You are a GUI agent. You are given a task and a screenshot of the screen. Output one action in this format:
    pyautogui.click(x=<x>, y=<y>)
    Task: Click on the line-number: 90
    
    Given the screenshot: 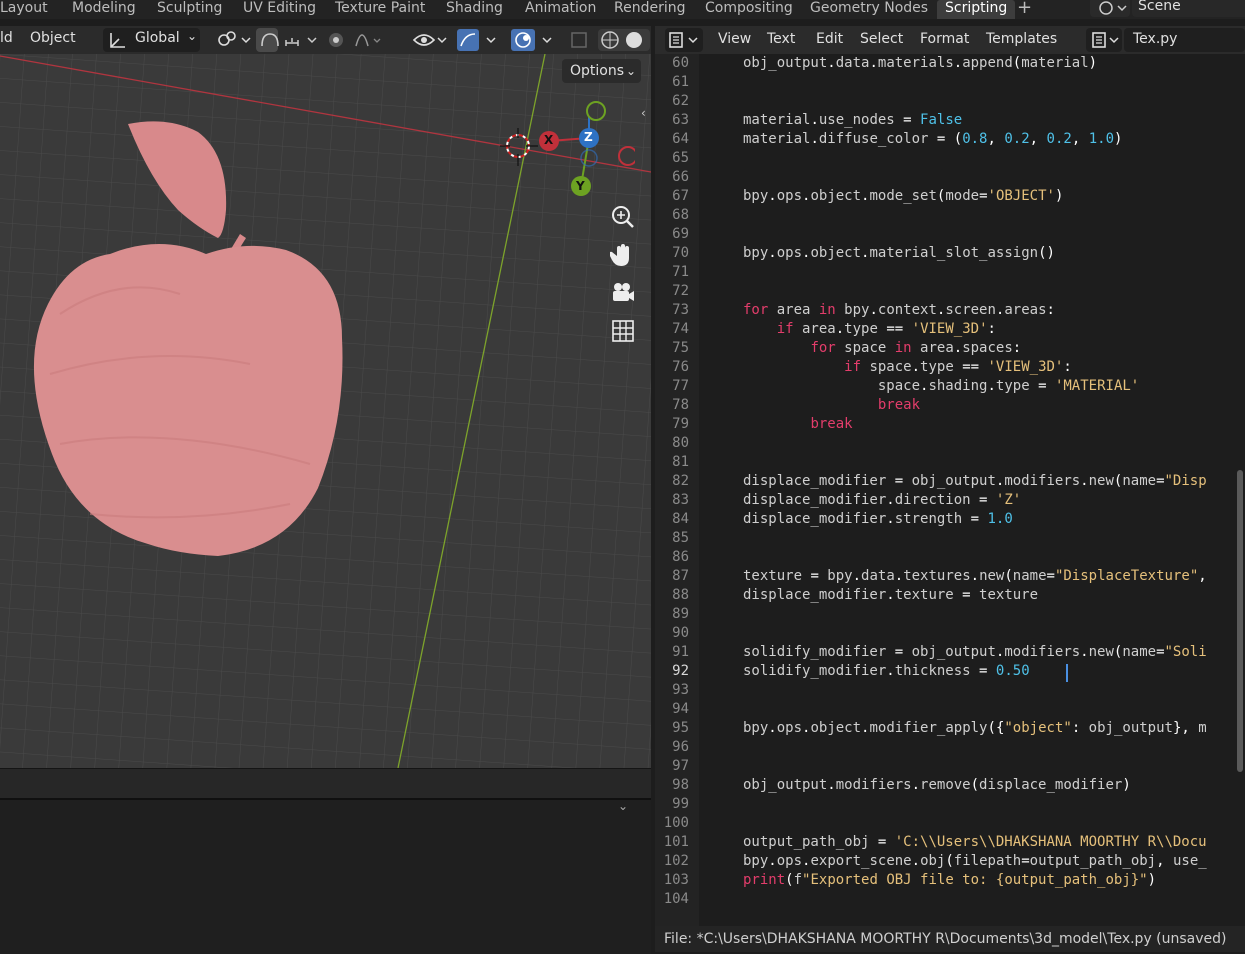 What is the action you would take?
    pyautogui.click(x=680, y=633)
    